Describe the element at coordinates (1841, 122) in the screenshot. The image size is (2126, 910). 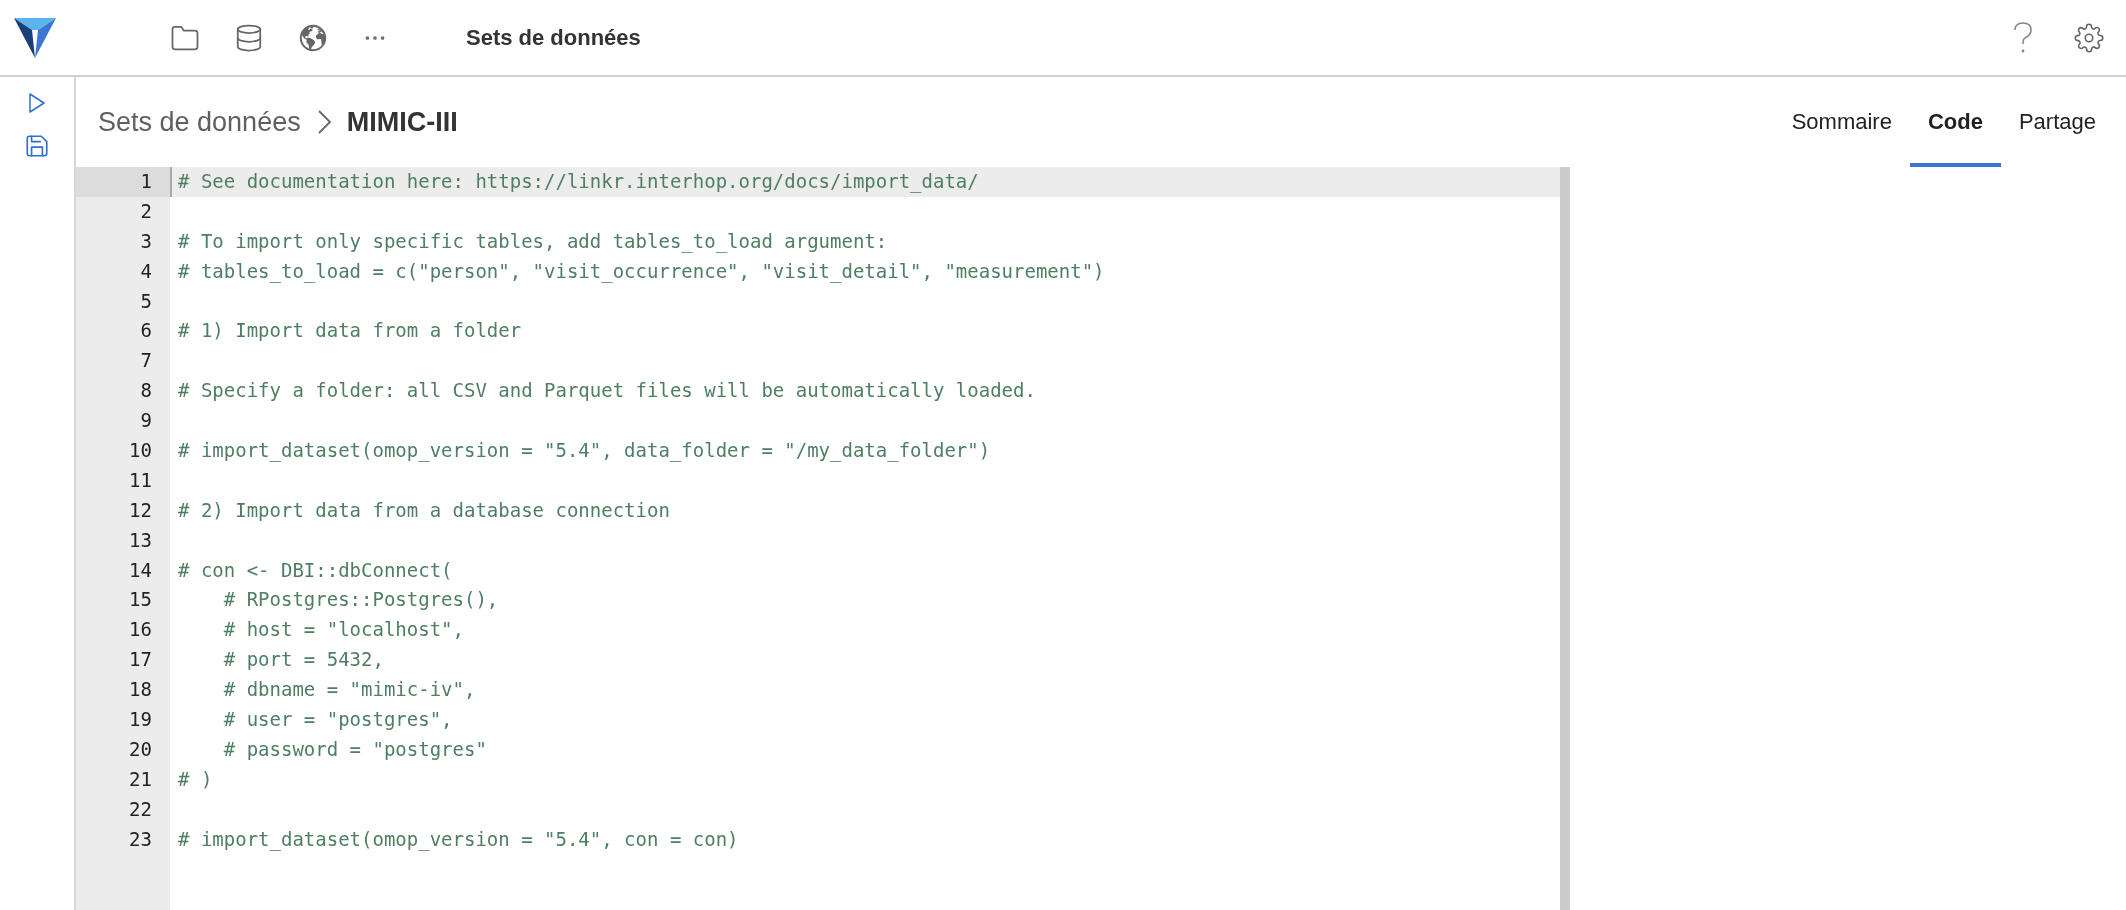
I see `tab: Sommaire` at that location.